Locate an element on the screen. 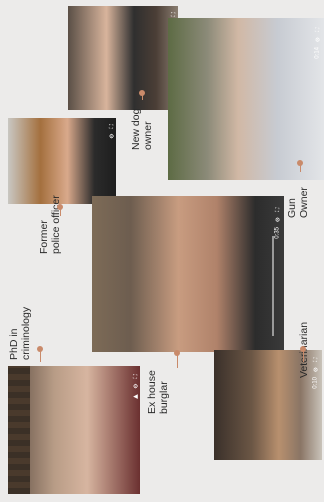  person-photo-dog is located at coordinates (123, 58).